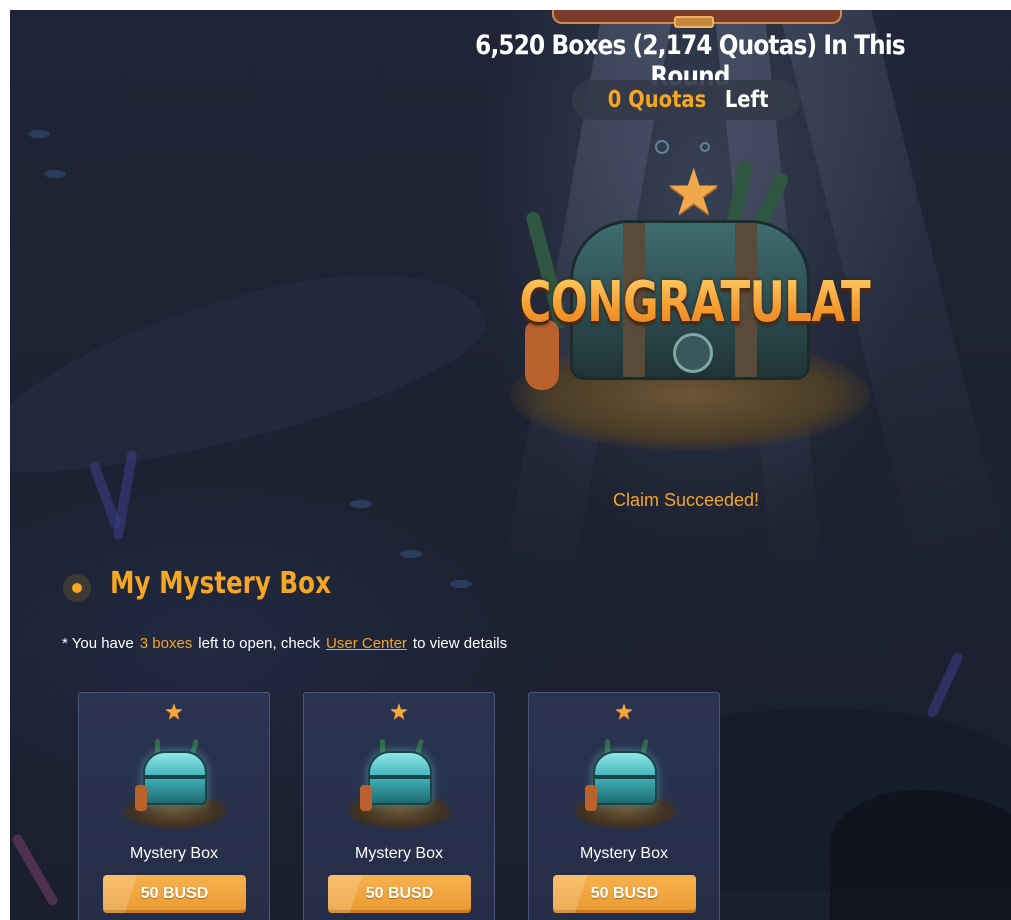 The image size is (1011, 920). Describe the element at coordinates (255, 370) in the screenshot. I see `background-whale-silhouette` at that location.